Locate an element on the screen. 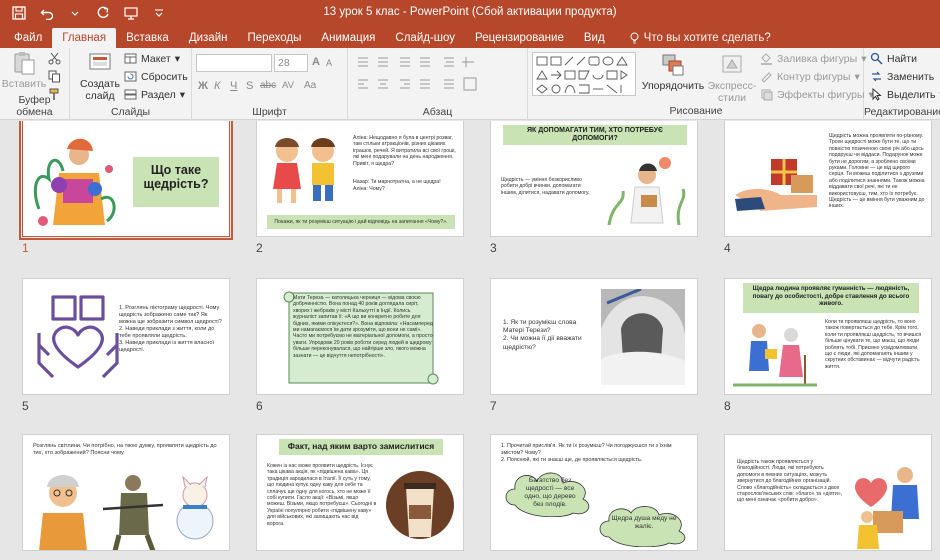 This screenshot has width=940, height=560. slide-10-title: Факт, над яким варто замислитися is located at coordinates (361, 446).